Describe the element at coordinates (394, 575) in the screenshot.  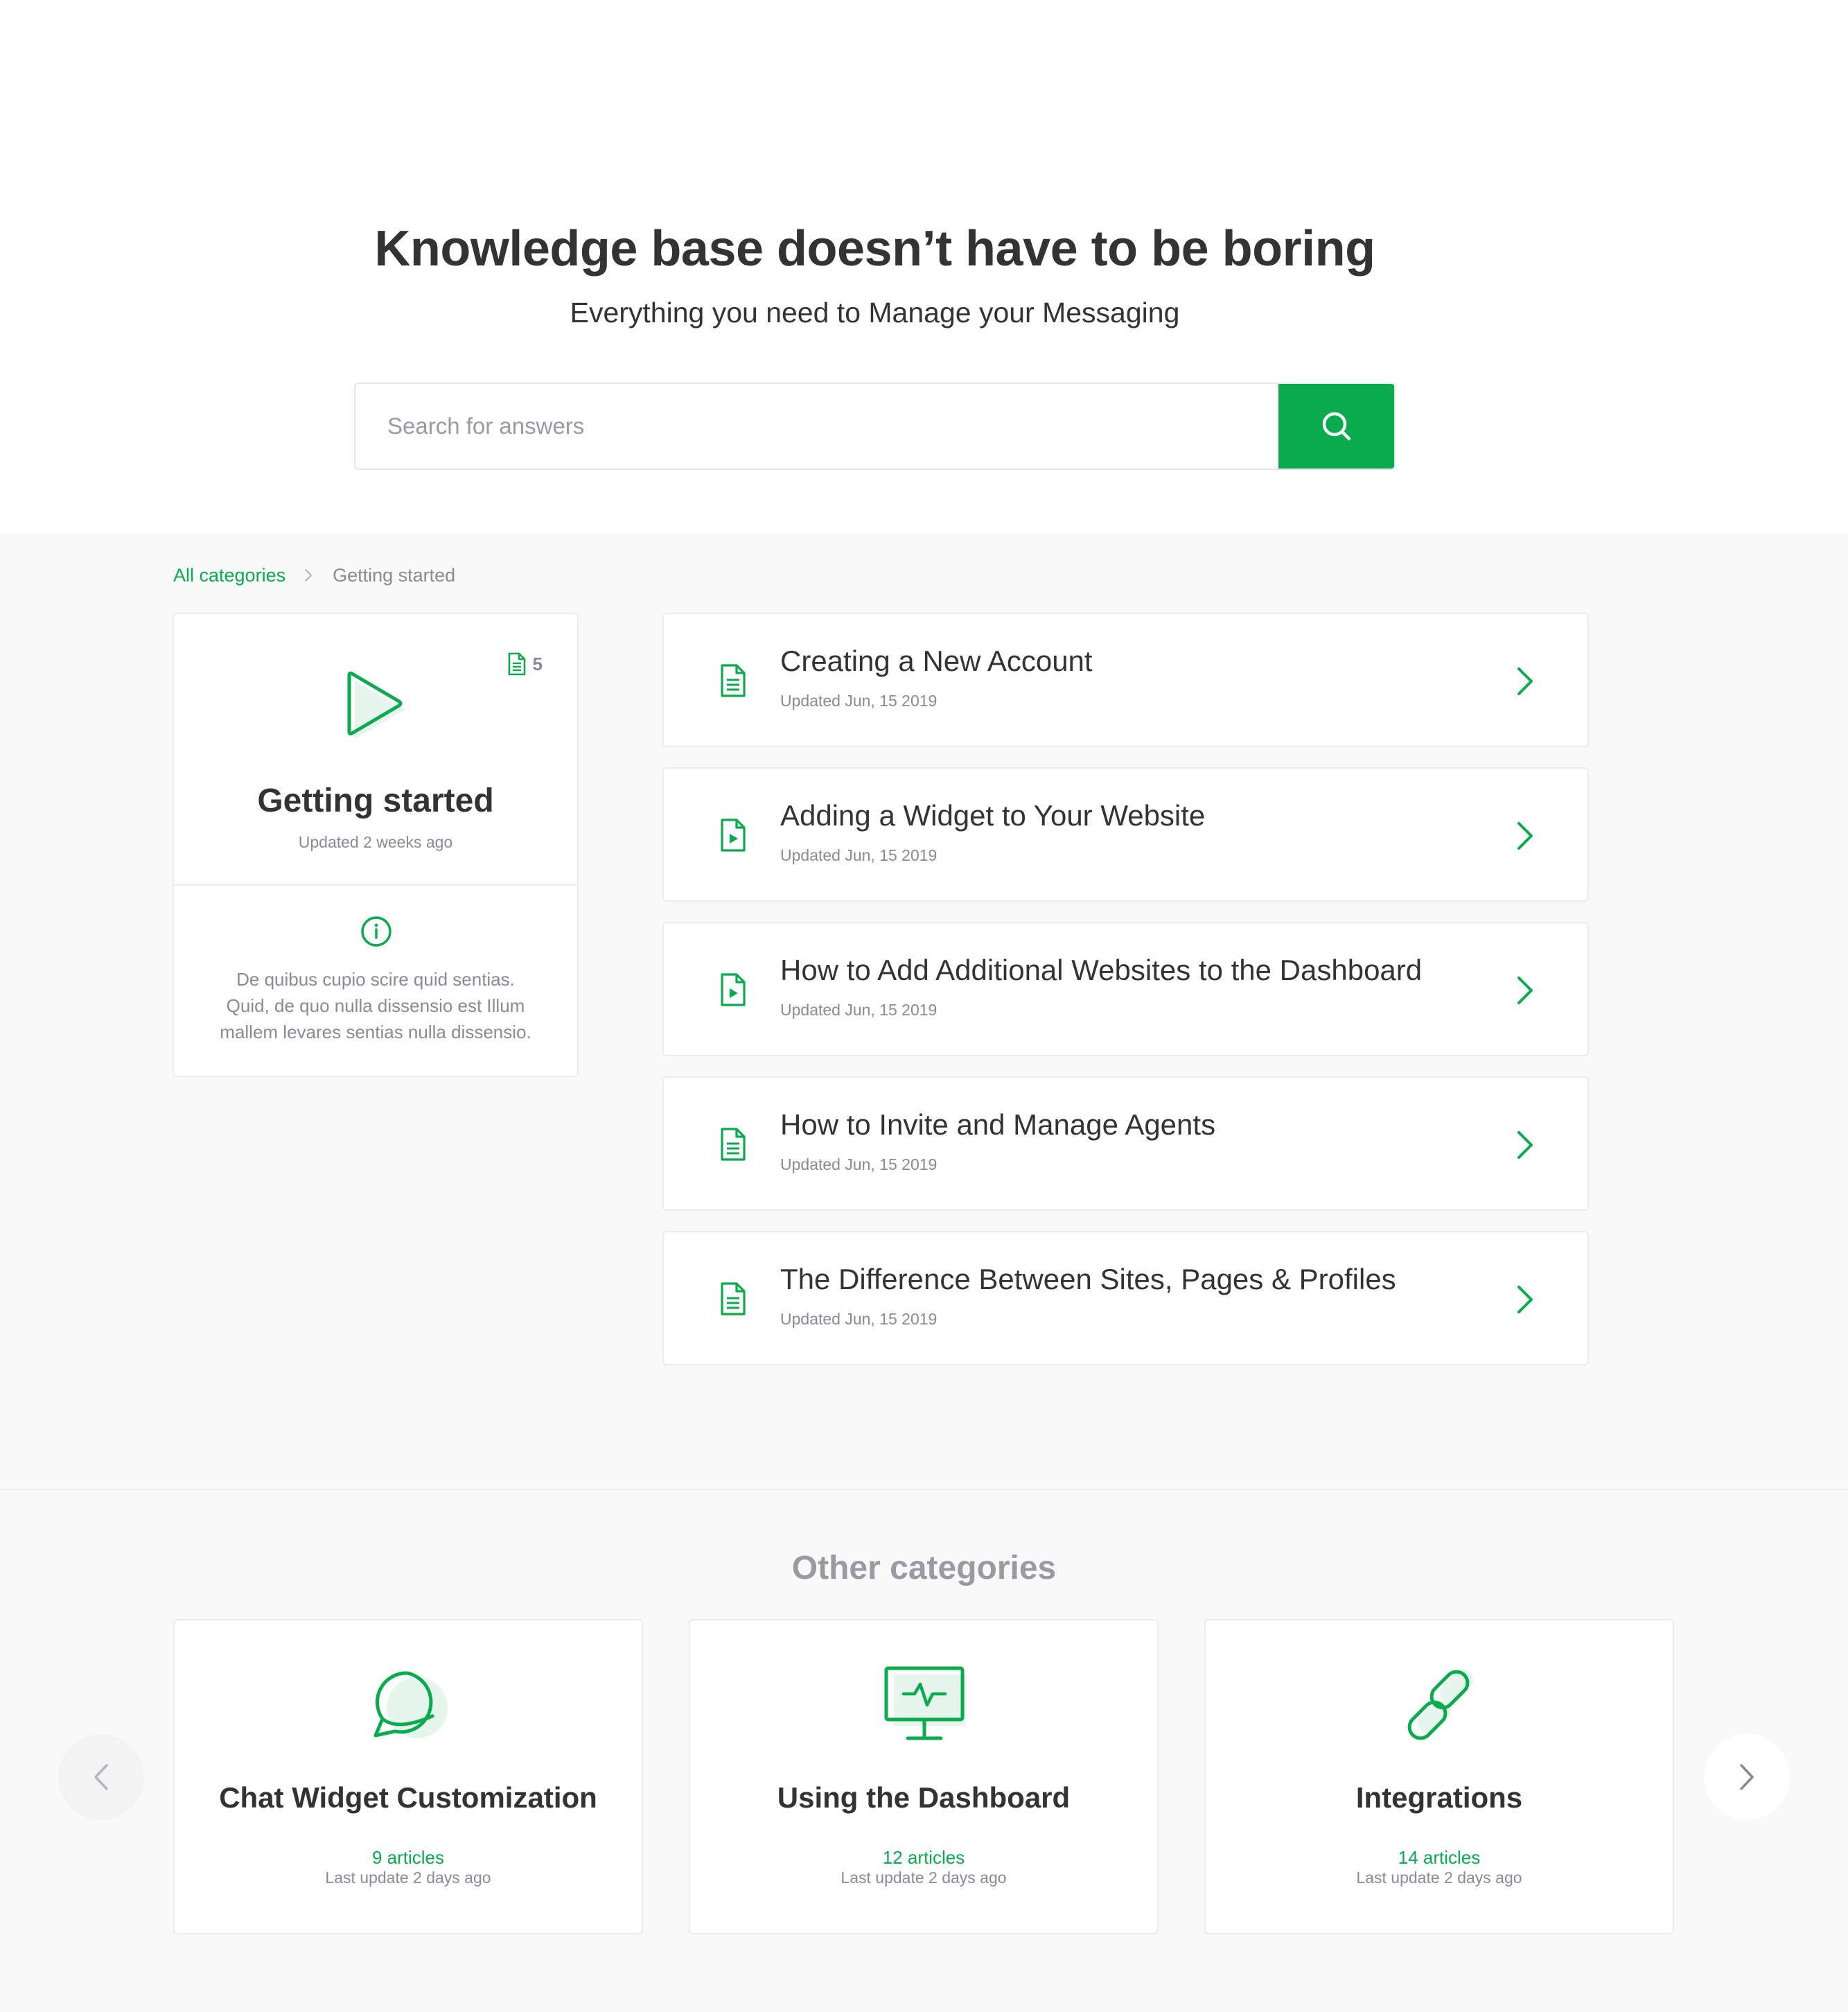
I see `breadcrumb-current: Getting started` at that location.